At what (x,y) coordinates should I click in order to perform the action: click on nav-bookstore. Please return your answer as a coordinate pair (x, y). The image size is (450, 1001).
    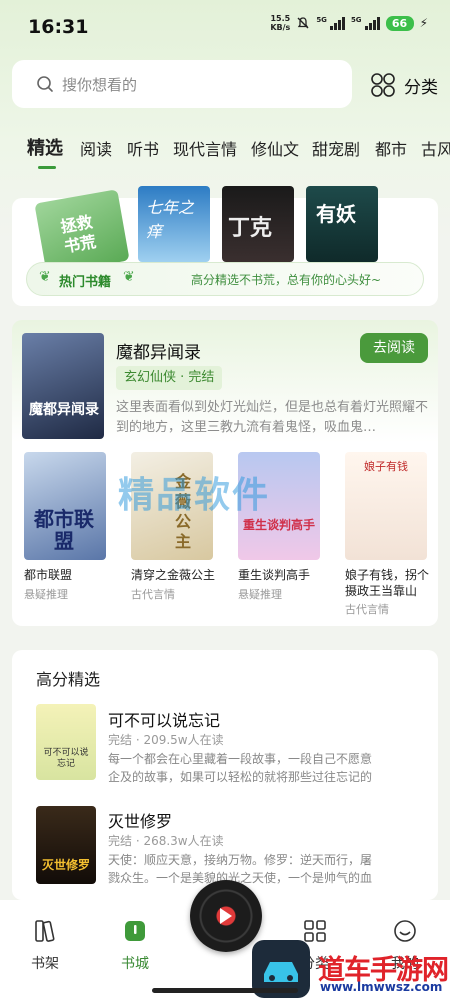
    Looking at the image, I should click on (135, 933).